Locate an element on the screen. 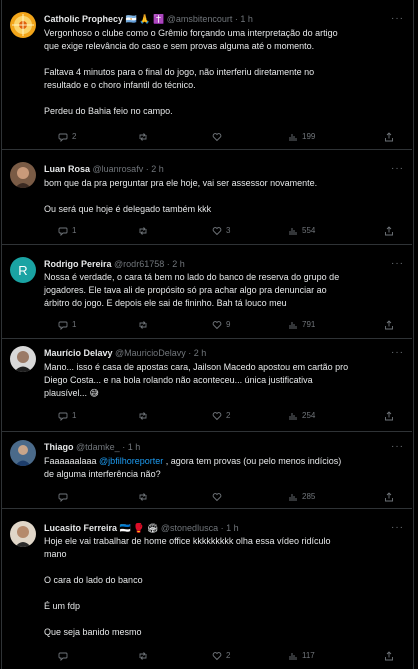 This screenshot has width=418, height=669. like-count: 3 is located at coordinates (228, 230).